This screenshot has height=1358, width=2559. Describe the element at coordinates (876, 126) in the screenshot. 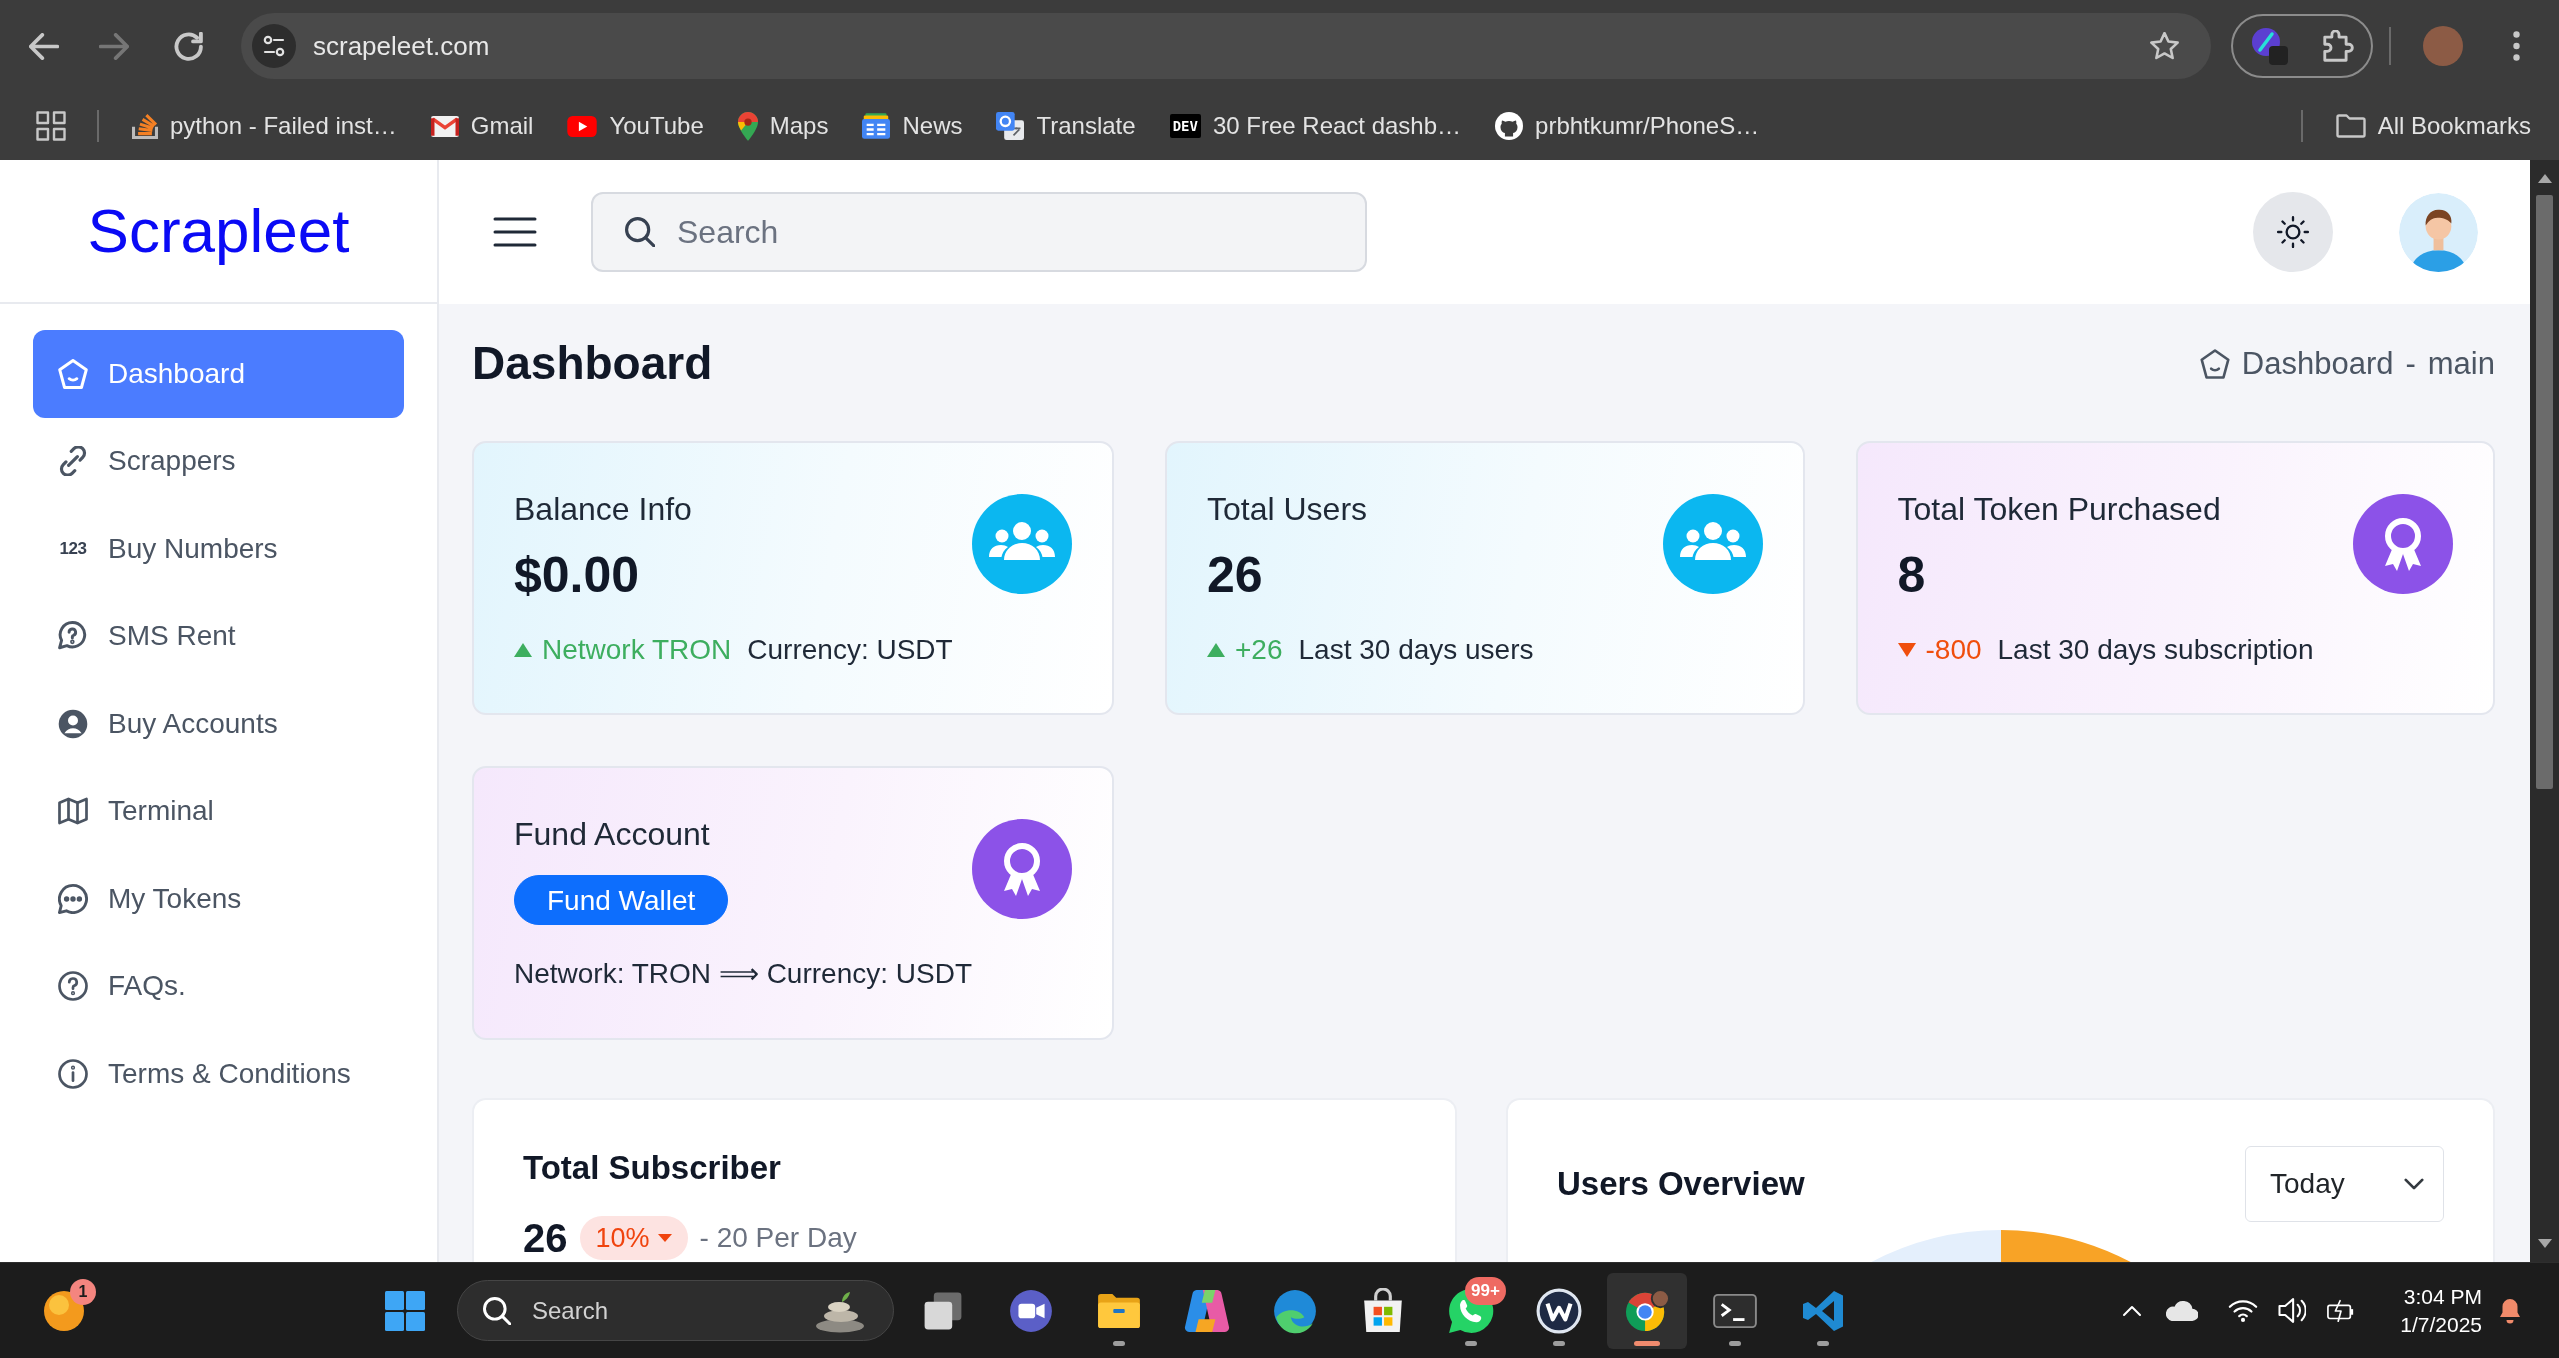

I see `newspaper-icon` at that location.